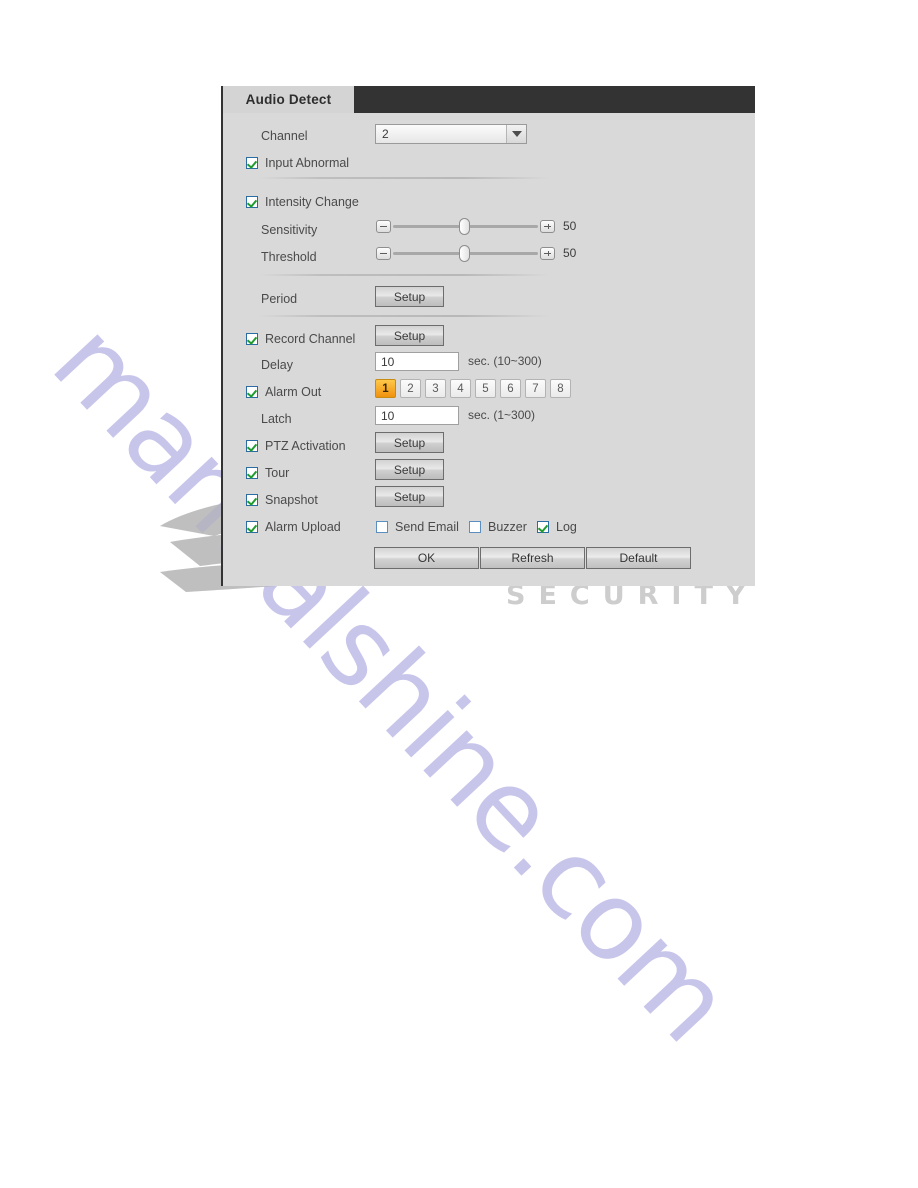 The image size is (918, 1188). Describe the element at coordinates (307, 163) in the screenshot. I see `input-abnormal-label: Input Abnormal` at that location.